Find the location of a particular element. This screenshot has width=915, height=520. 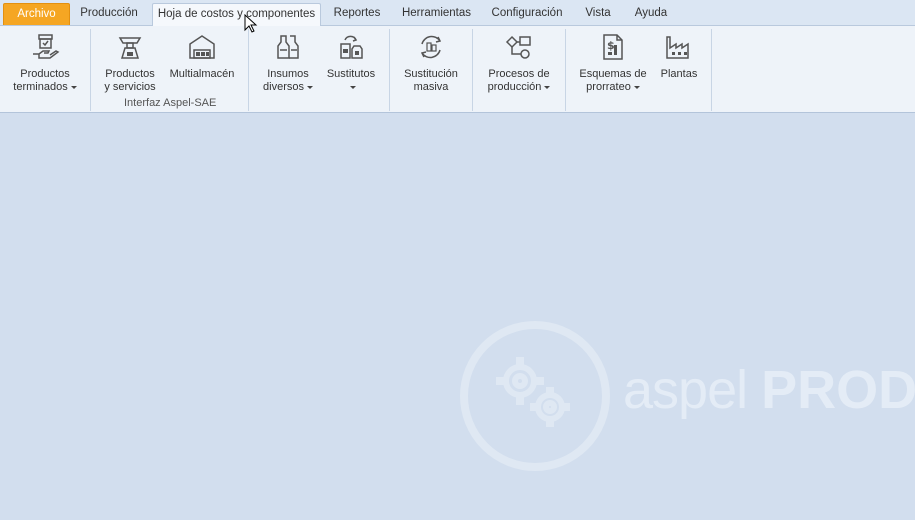

warehouse-icon is located at coordinates (202, 47).